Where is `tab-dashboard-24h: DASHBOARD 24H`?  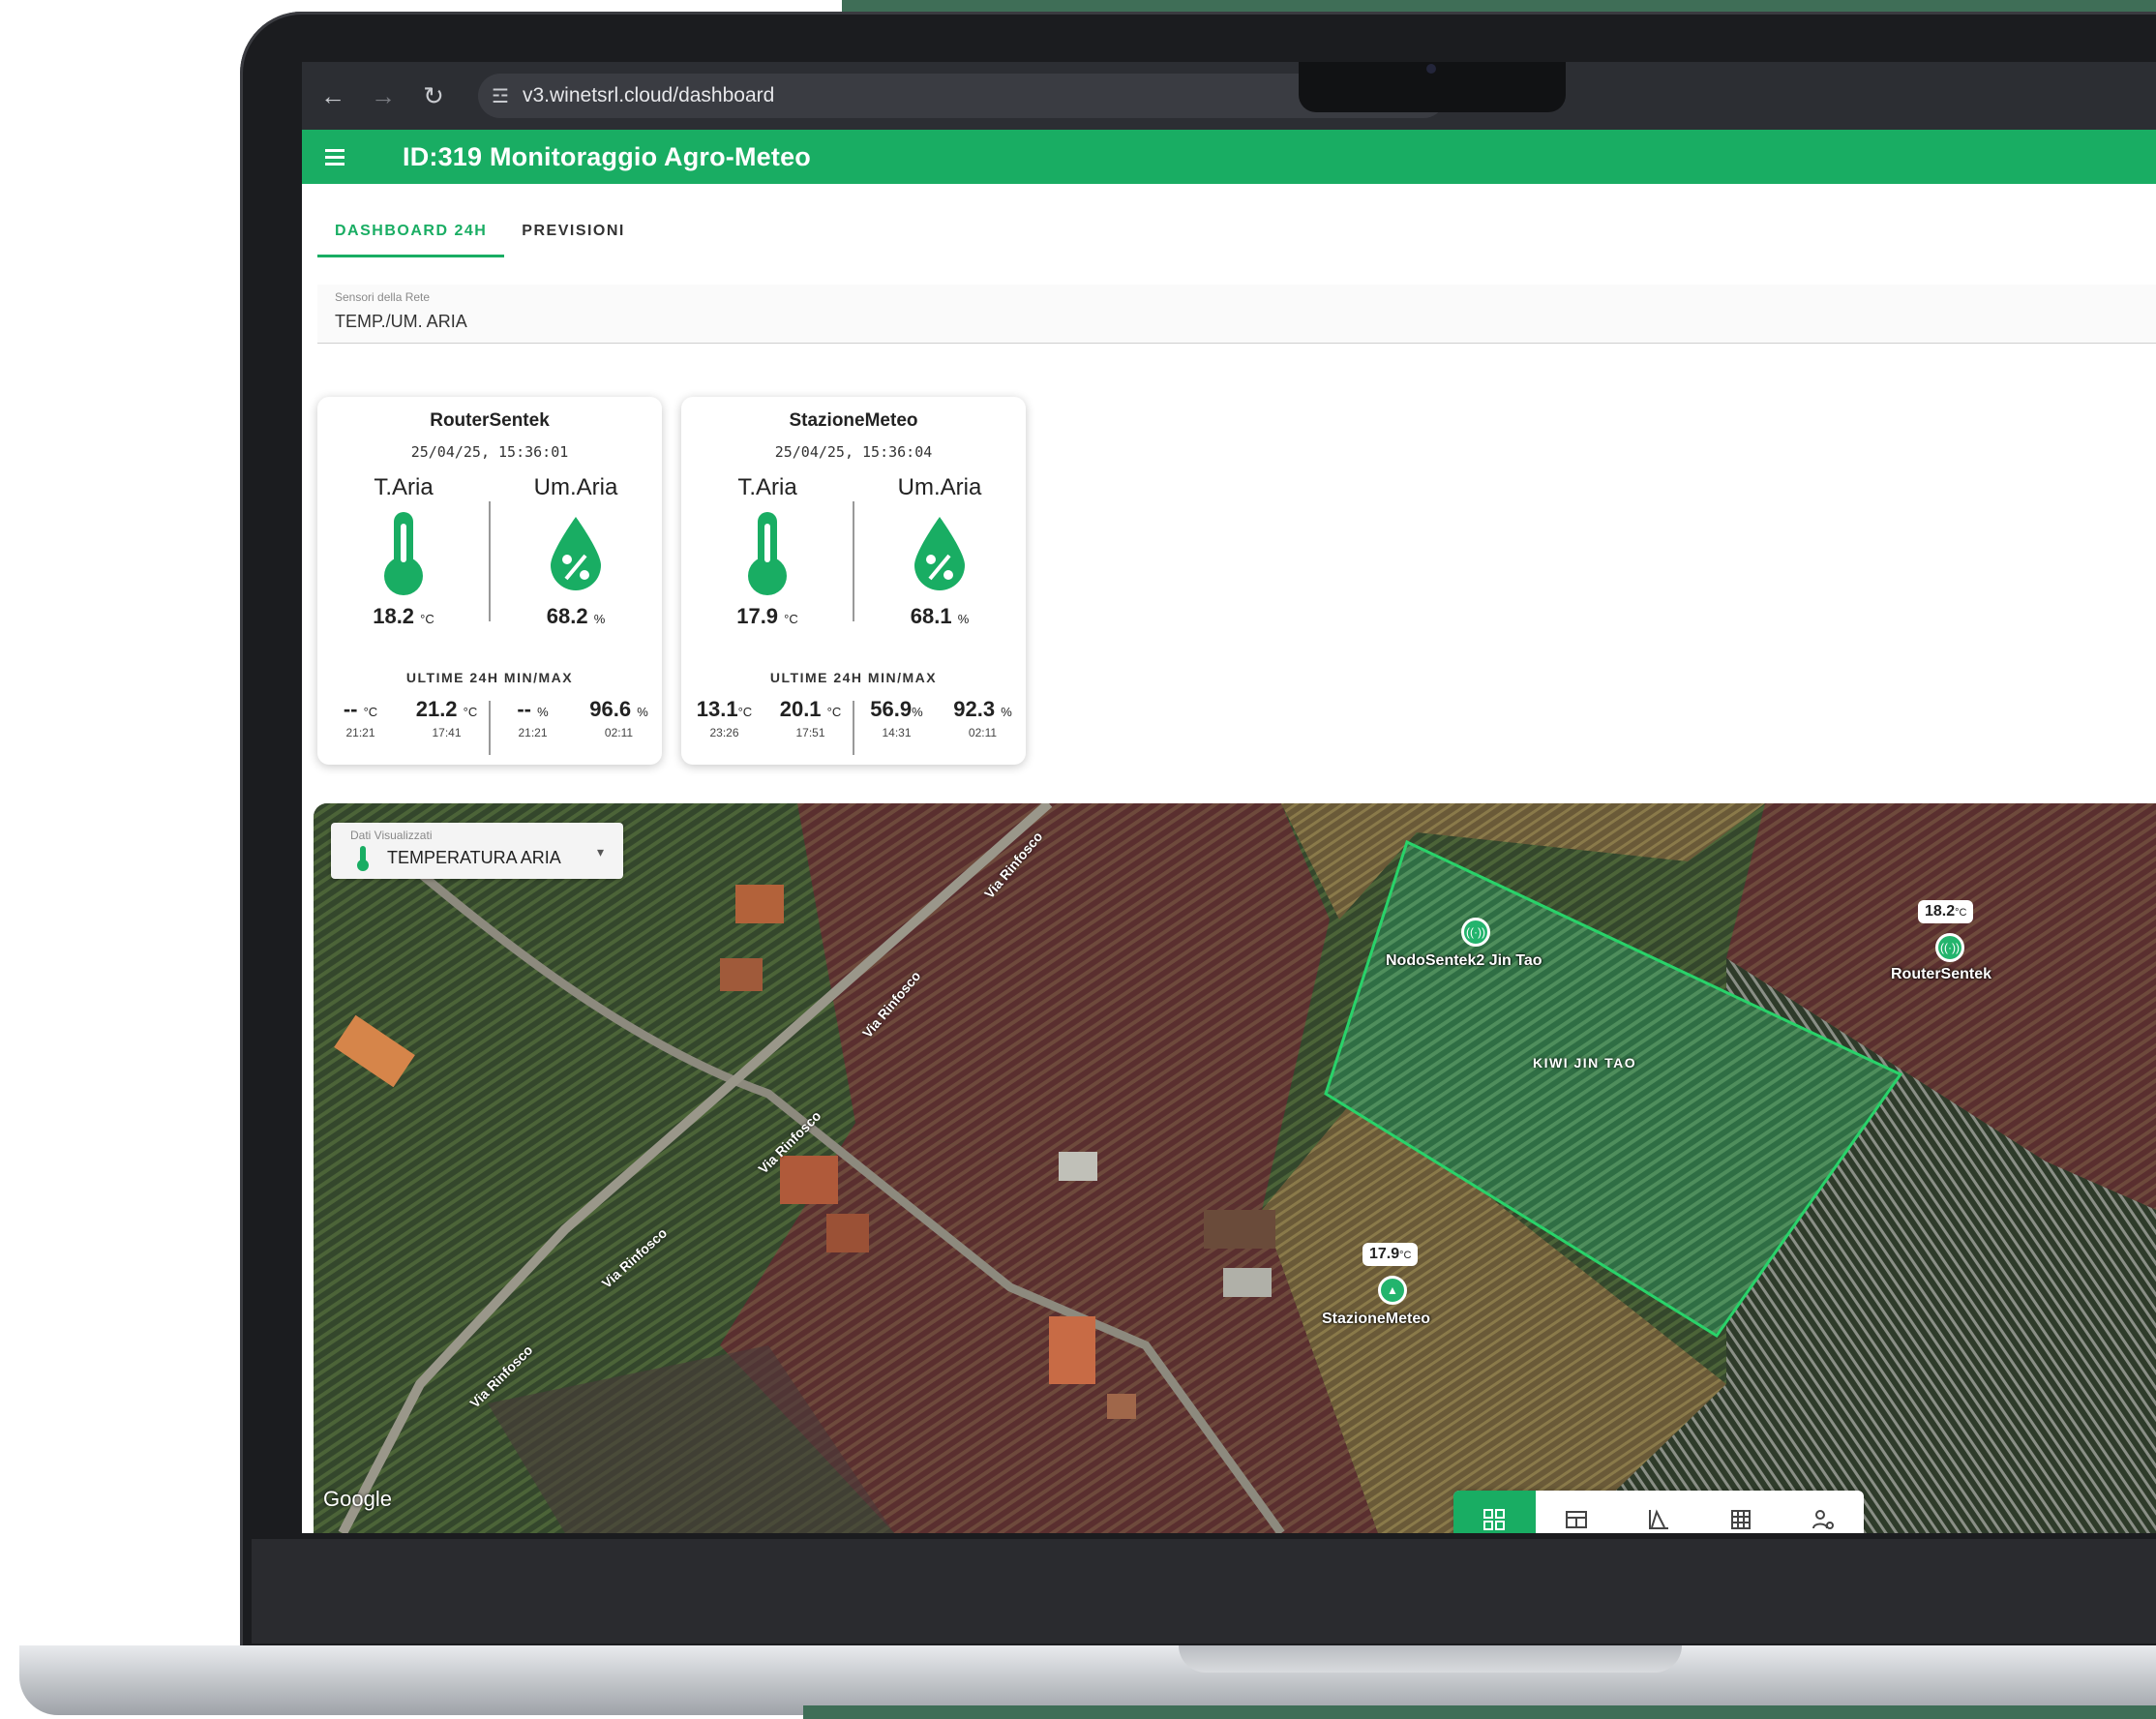 tab-dashboard-24h: DASHBOARD 24H is located at coordinates (411, 230).